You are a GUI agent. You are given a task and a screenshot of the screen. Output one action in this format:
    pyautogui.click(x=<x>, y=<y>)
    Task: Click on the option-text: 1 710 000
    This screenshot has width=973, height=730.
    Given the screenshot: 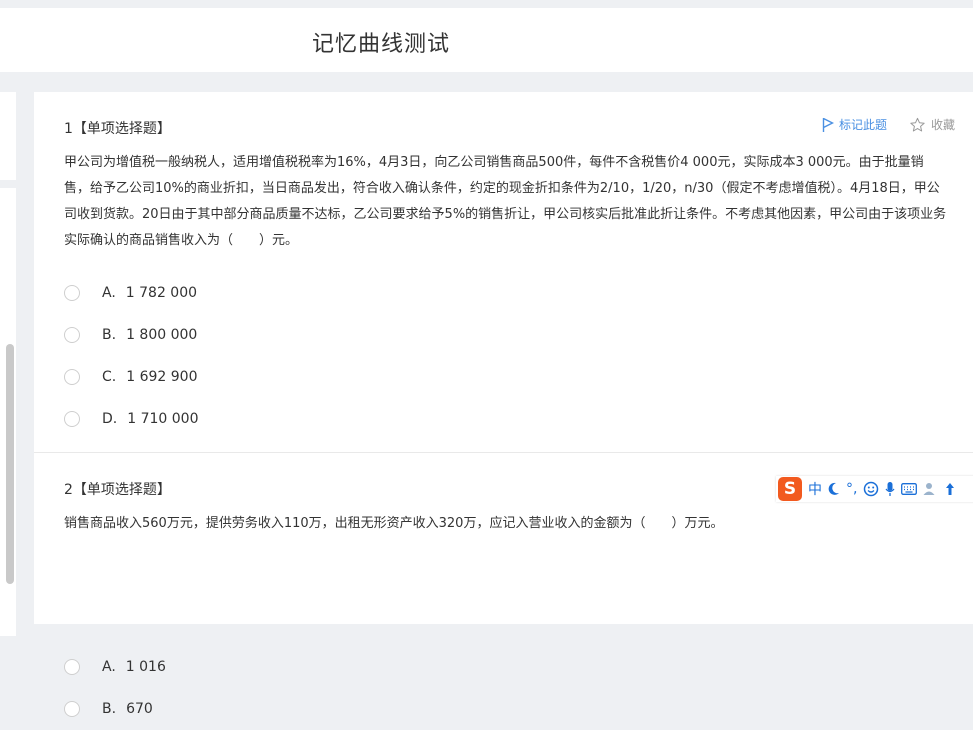 What is the action you would take?
    pyautogui.click(x=162, y=419)
    